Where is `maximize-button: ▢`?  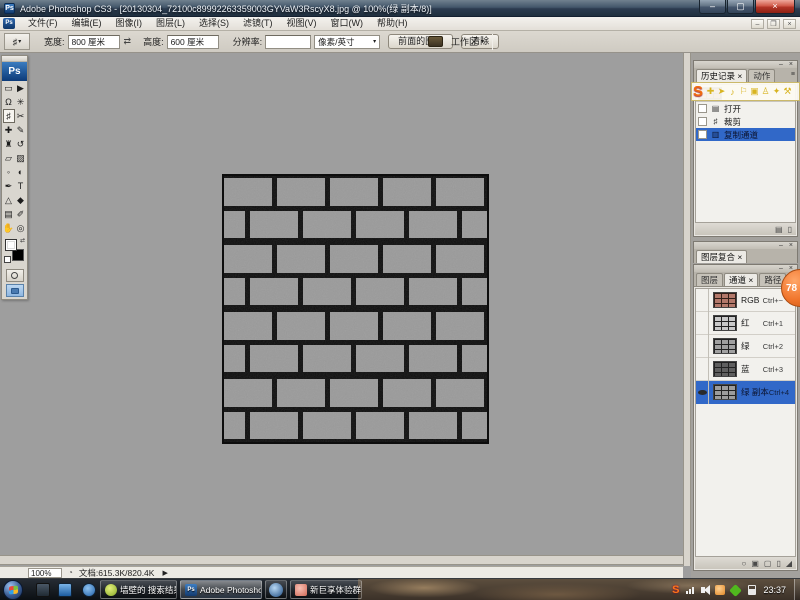
maximize-button: ▢ is located at coordinates (740, 7).